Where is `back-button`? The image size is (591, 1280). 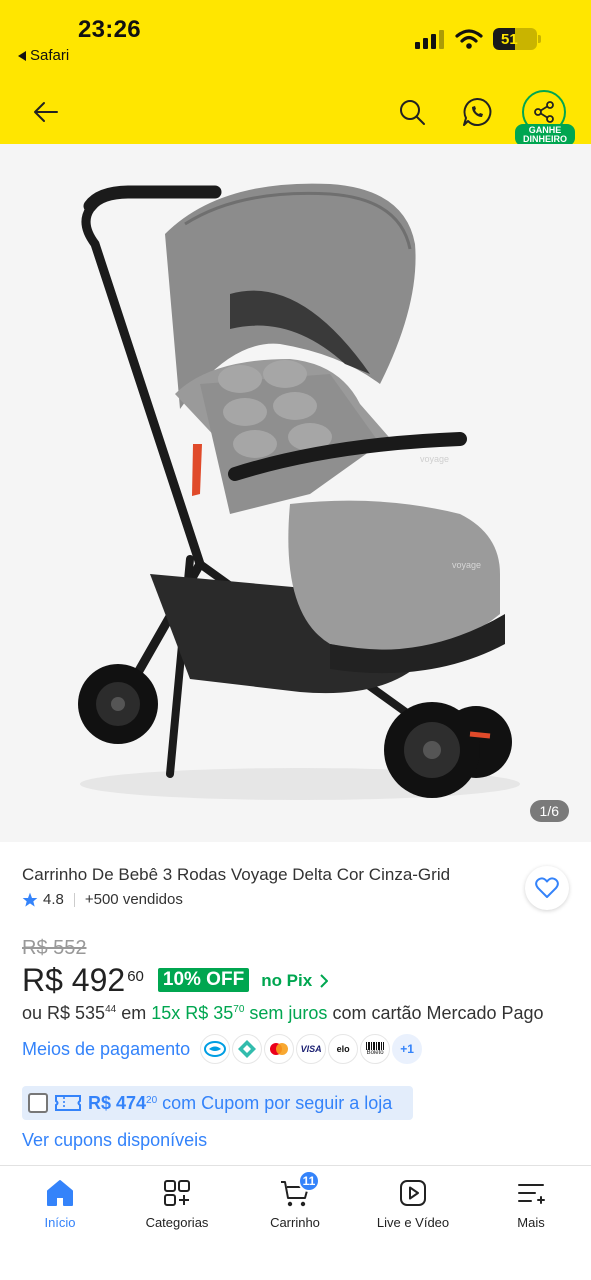 back-button is located at coordinates (46, 112).